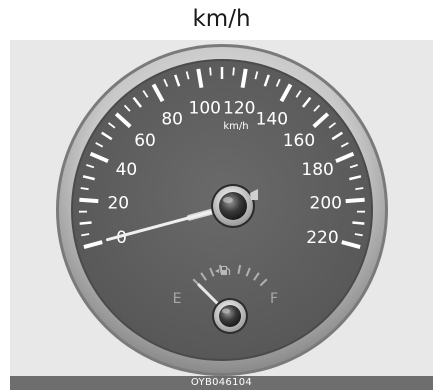  Describe the element at coordinates (221, 383) in the screenshot. I see `image-code-bar: OYB046104` at that location.